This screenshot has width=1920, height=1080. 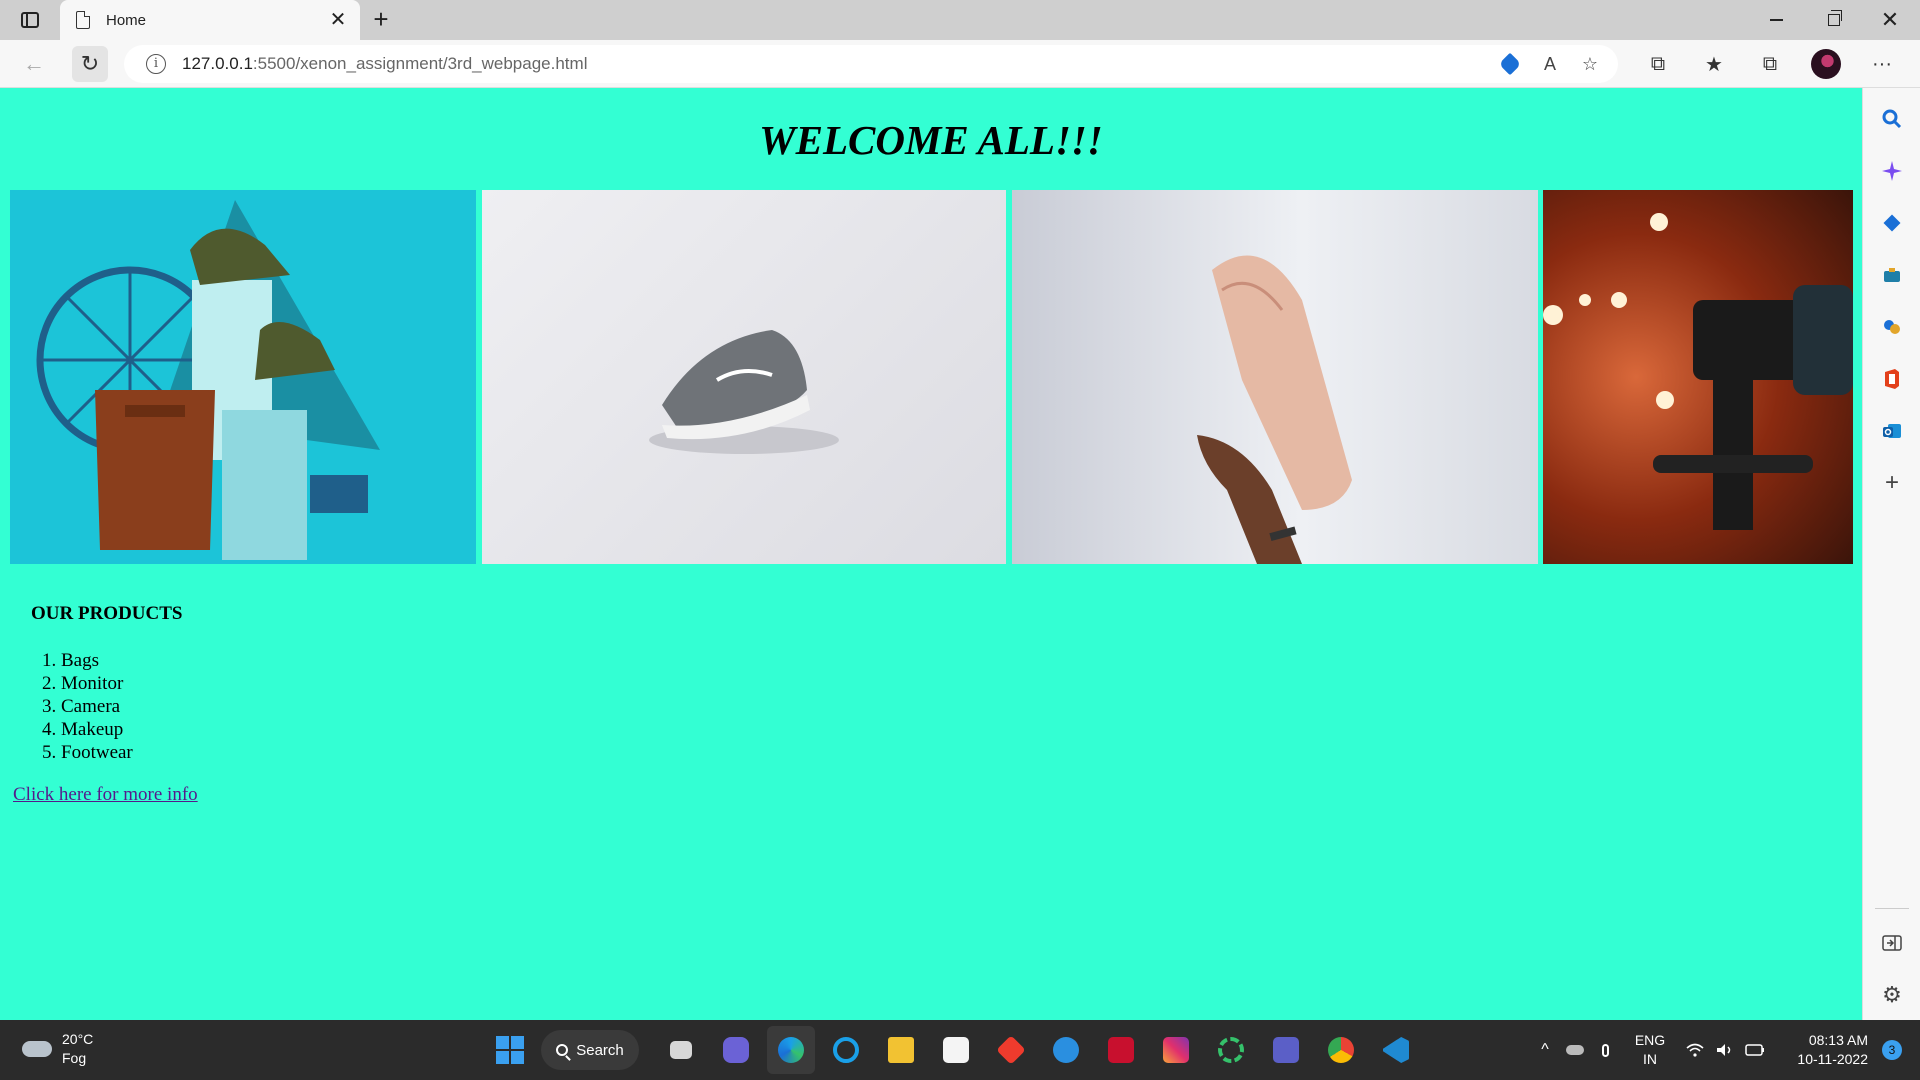 What do you see at coordinates (744, 377) in the screenshot?
I see `sneaker-image` at bounding box center [744, 377].